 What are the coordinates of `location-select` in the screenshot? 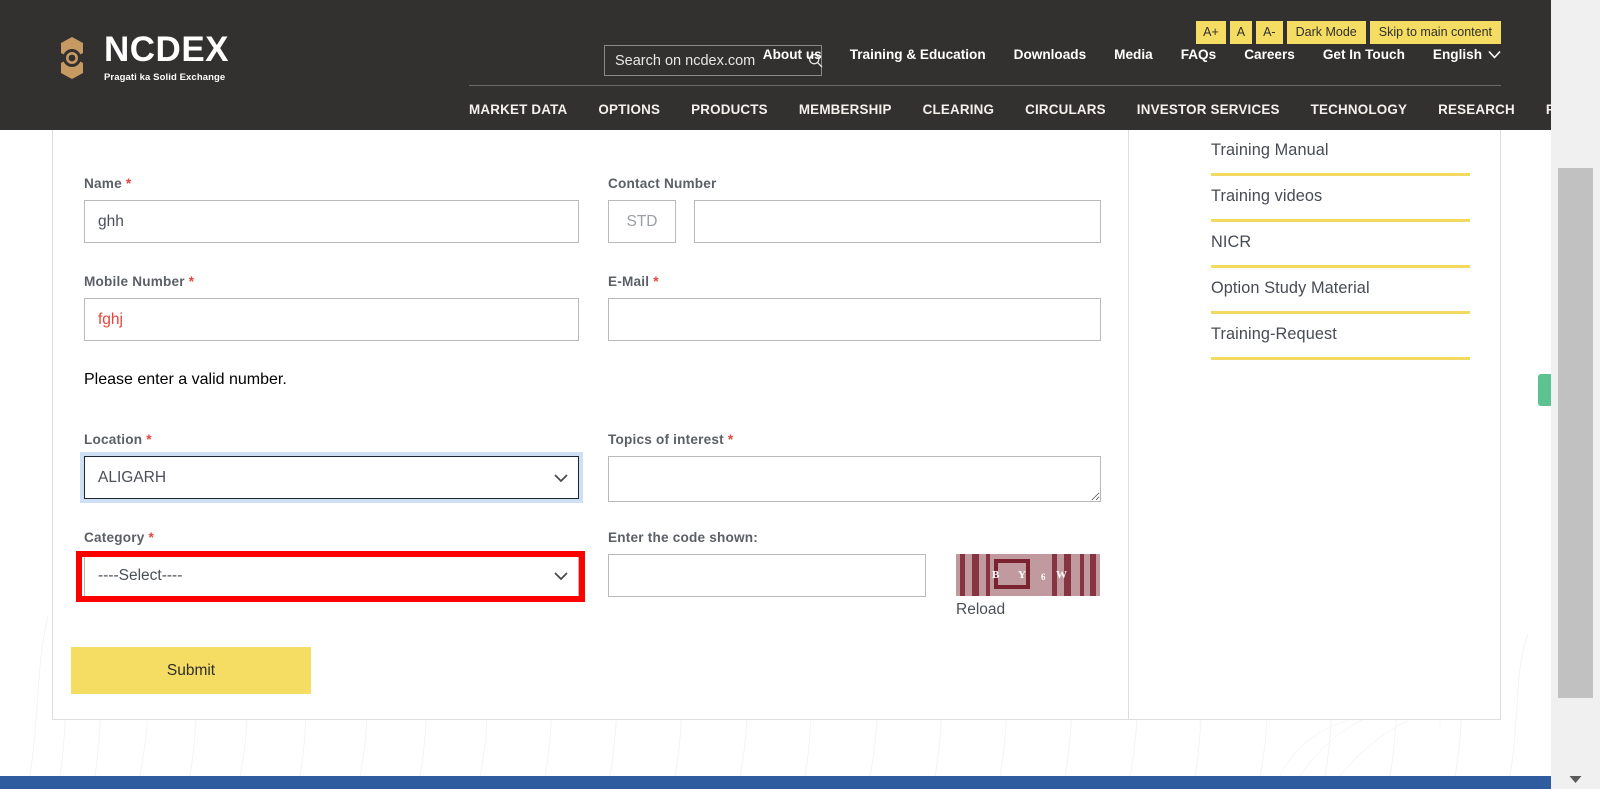 It's located at (331, 477).